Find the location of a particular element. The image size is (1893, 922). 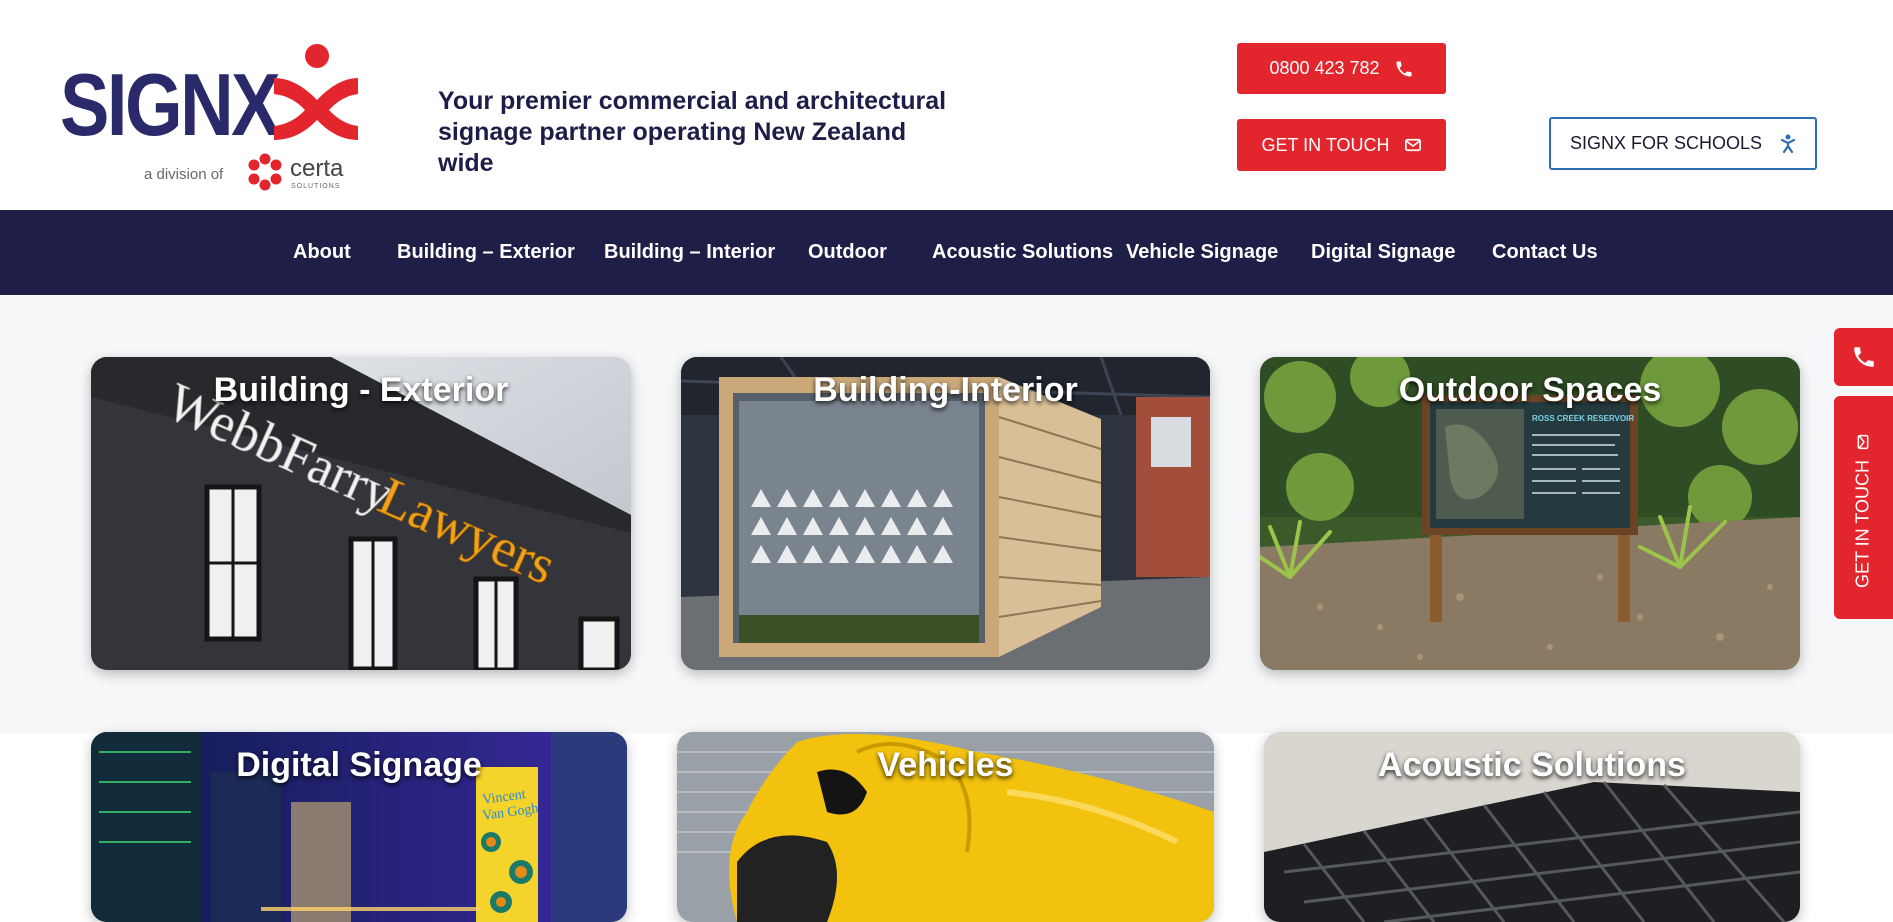

card-outdoor-spaces: ROSS CREEK RESERVOIR Outdoor Spaces is located at coordinates (1530, 513).